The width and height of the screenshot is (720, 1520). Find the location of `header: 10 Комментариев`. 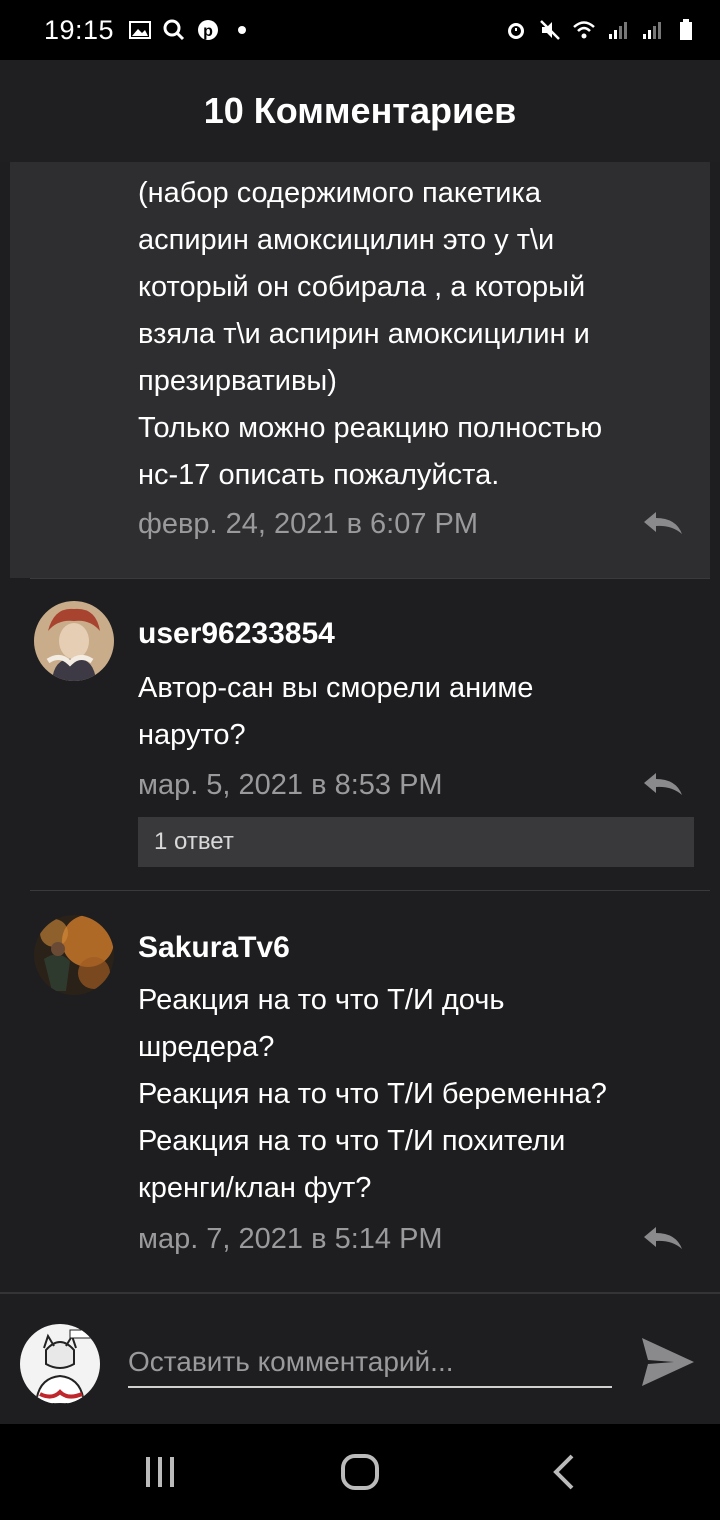

header: 10 Комментариев is located at coordinates (360, 111).